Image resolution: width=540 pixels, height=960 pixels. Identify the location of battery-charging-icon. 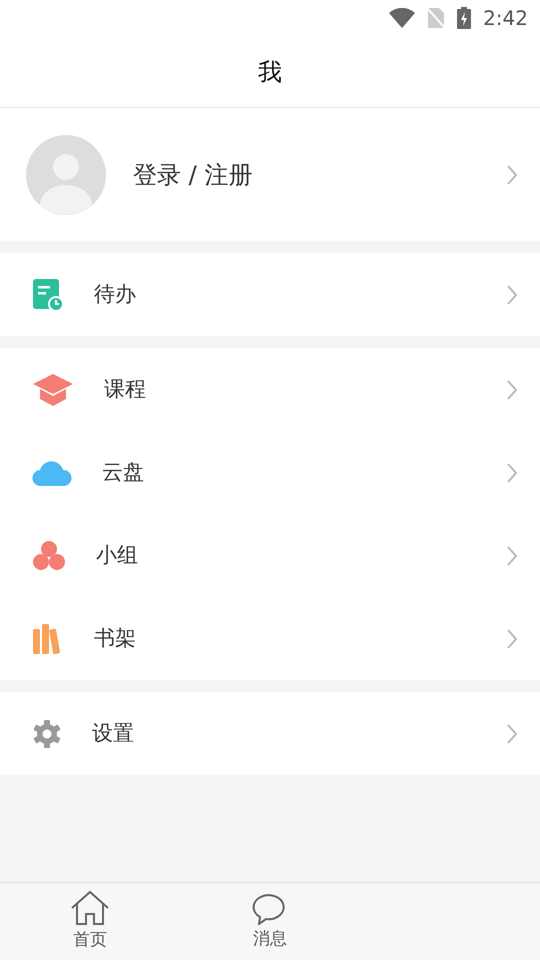
(464, 18).